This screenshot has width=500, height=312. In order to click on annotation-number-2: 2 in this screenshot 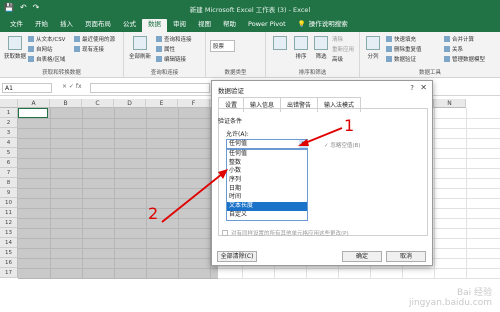, I will do `click(153, 213)`.